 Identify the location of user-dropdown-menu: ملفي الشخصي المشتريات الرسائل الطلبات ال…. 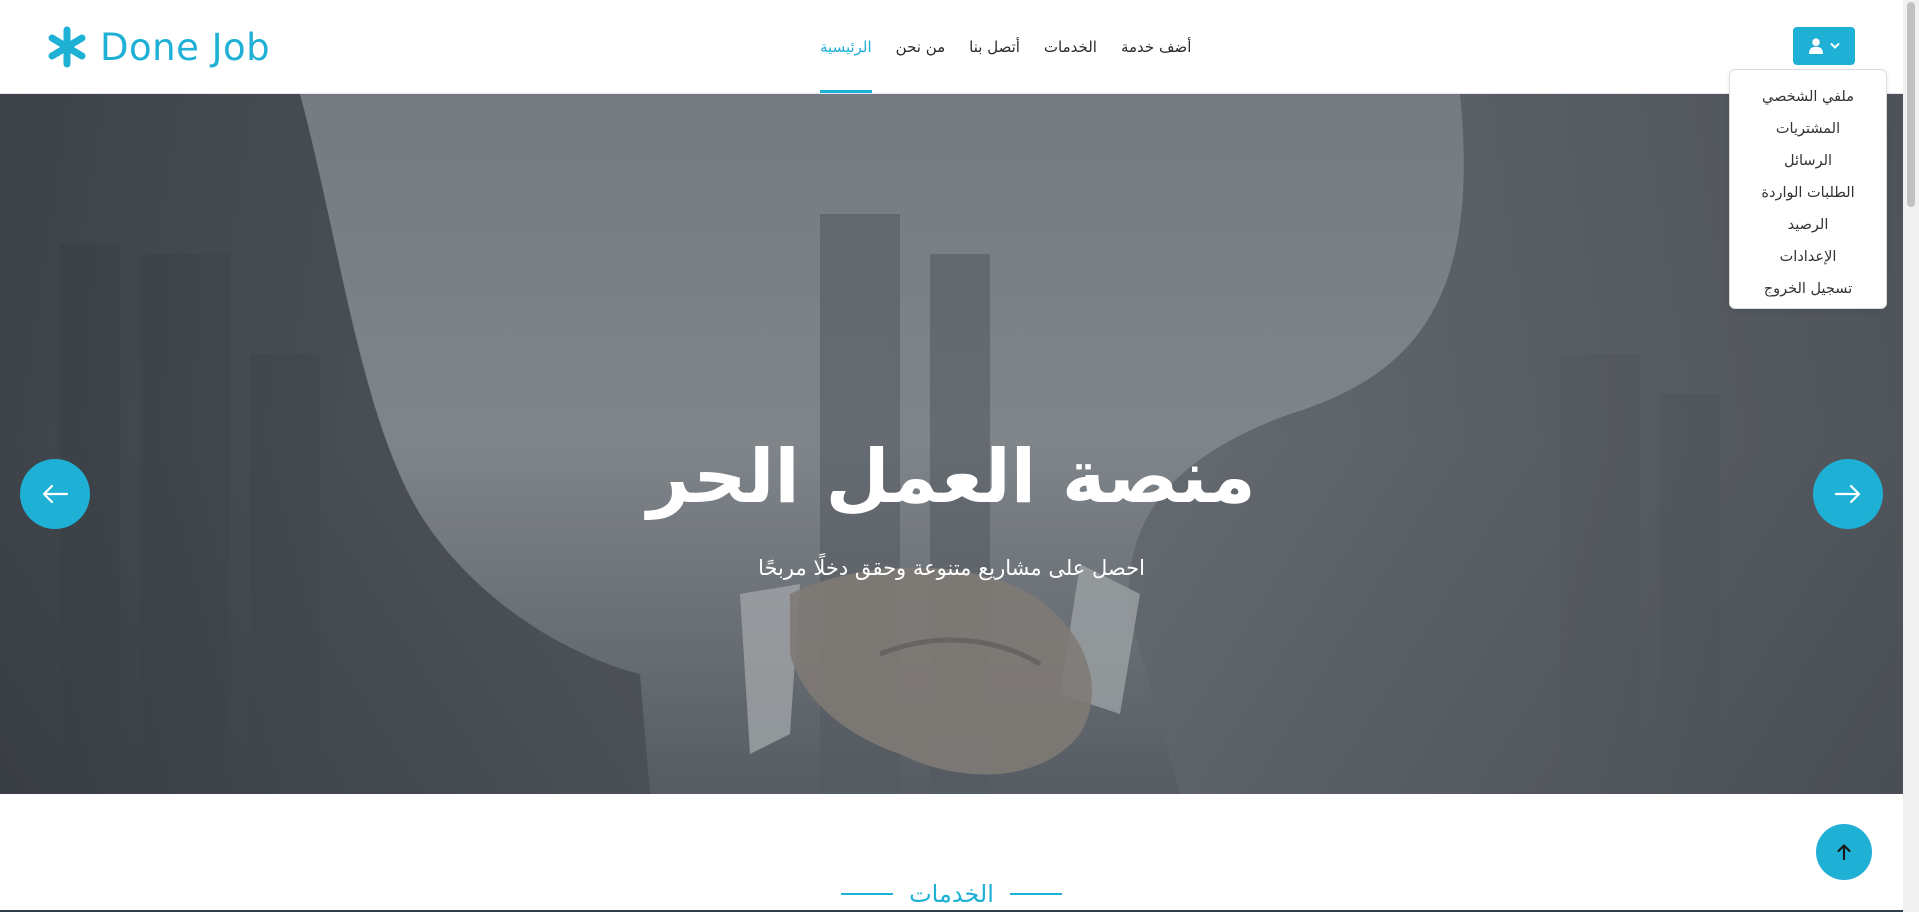
(1808, 189).